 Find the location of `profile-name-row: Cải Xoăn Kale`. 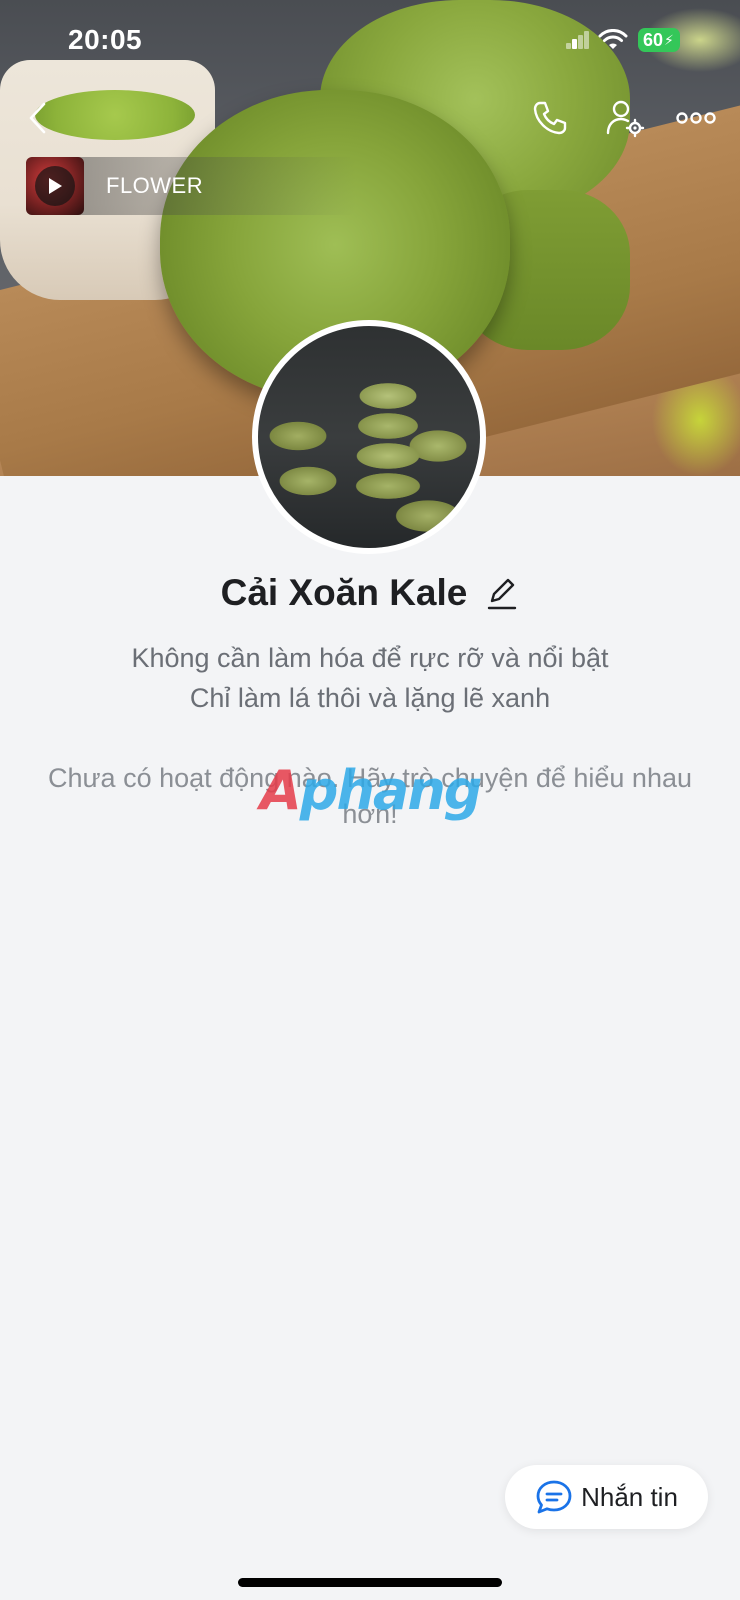

profile-name-row: Cải Xoăn Kale is located at coordinates (370, 593).